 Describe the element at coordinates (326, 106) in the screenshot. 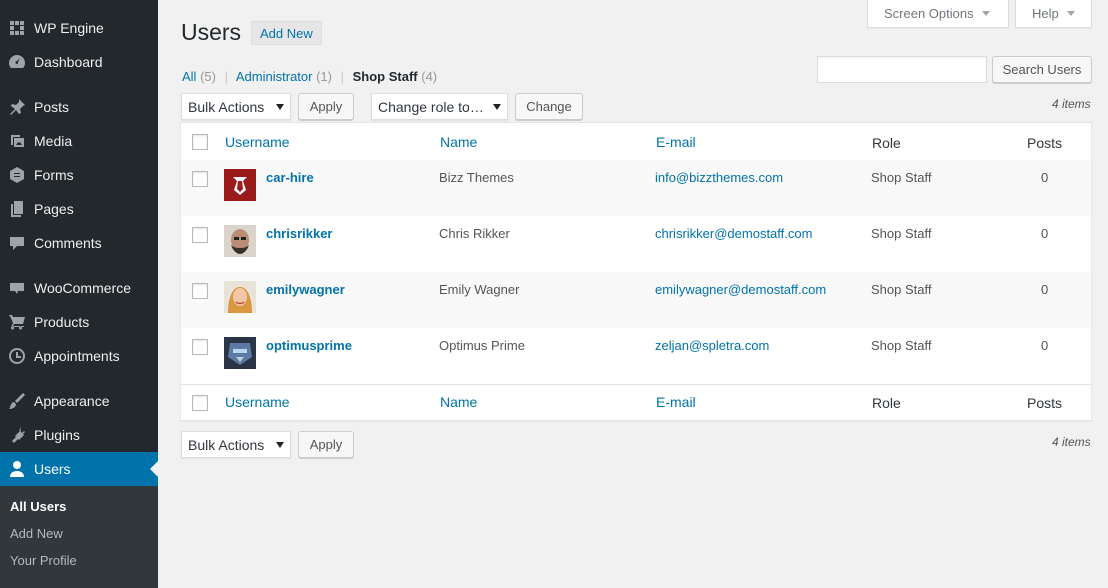

I see `apply-button: Apply` at that location.